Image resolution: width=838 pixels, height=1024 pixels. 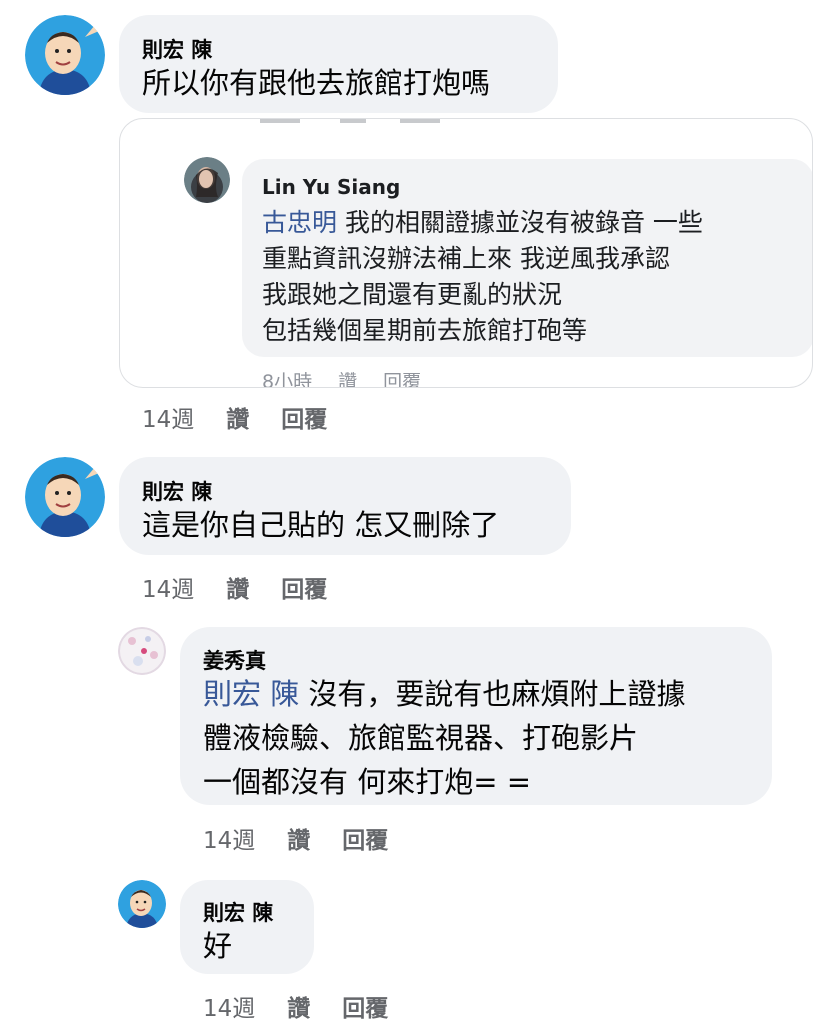 I want to click on comment-text-line: 則宏 陳 沒有，要說有也麻煩附上證據, so click(x=444, y=694).